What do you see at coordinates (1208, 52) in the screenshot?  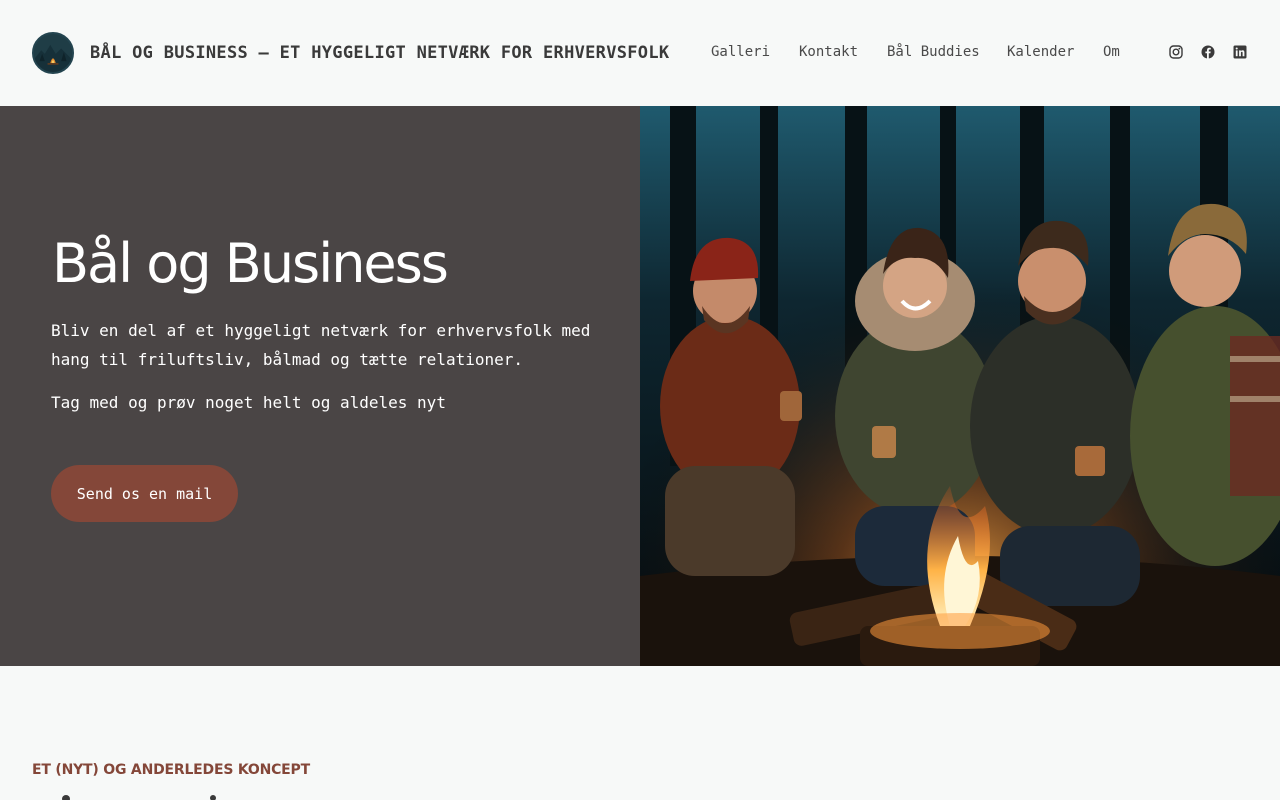 I see `facebook-icon` at bounding box center [1208, 52].